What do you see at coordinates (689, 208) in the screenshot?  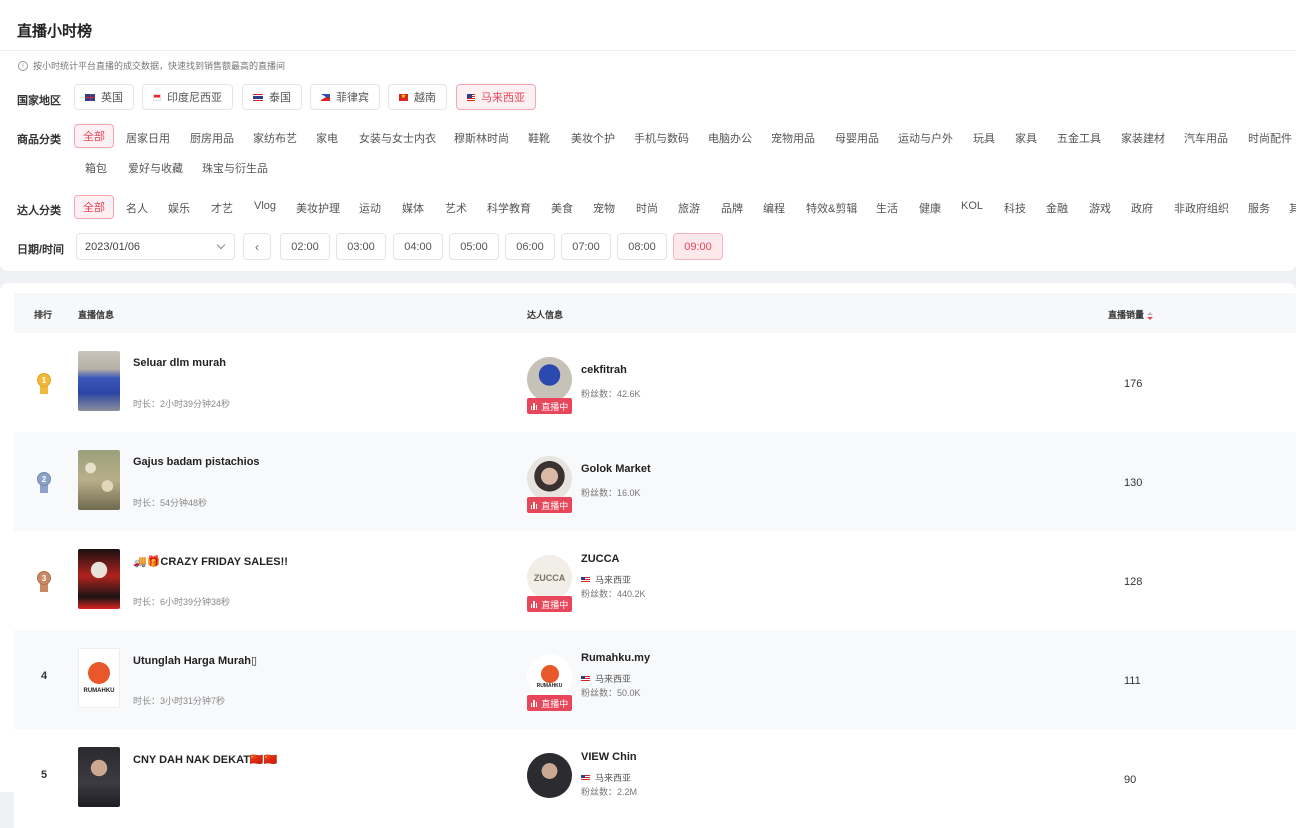 I see `influencer-item: 旅游` at bounding box center [689, 208].